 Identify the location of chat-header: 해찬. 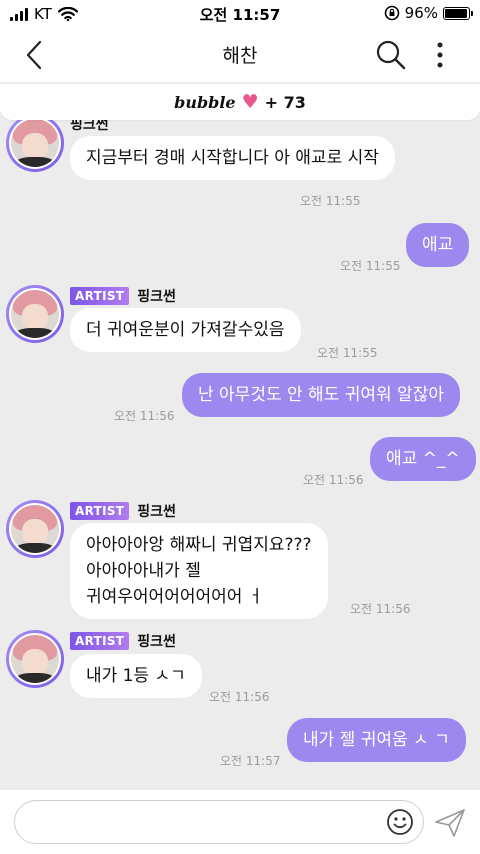
(240, 55).